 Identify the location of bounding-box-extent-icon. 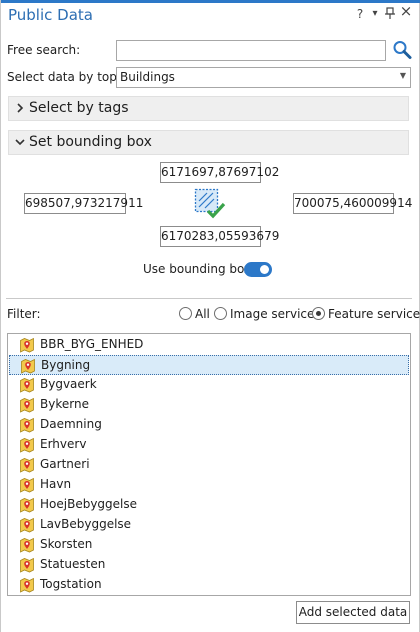
(210, 204).